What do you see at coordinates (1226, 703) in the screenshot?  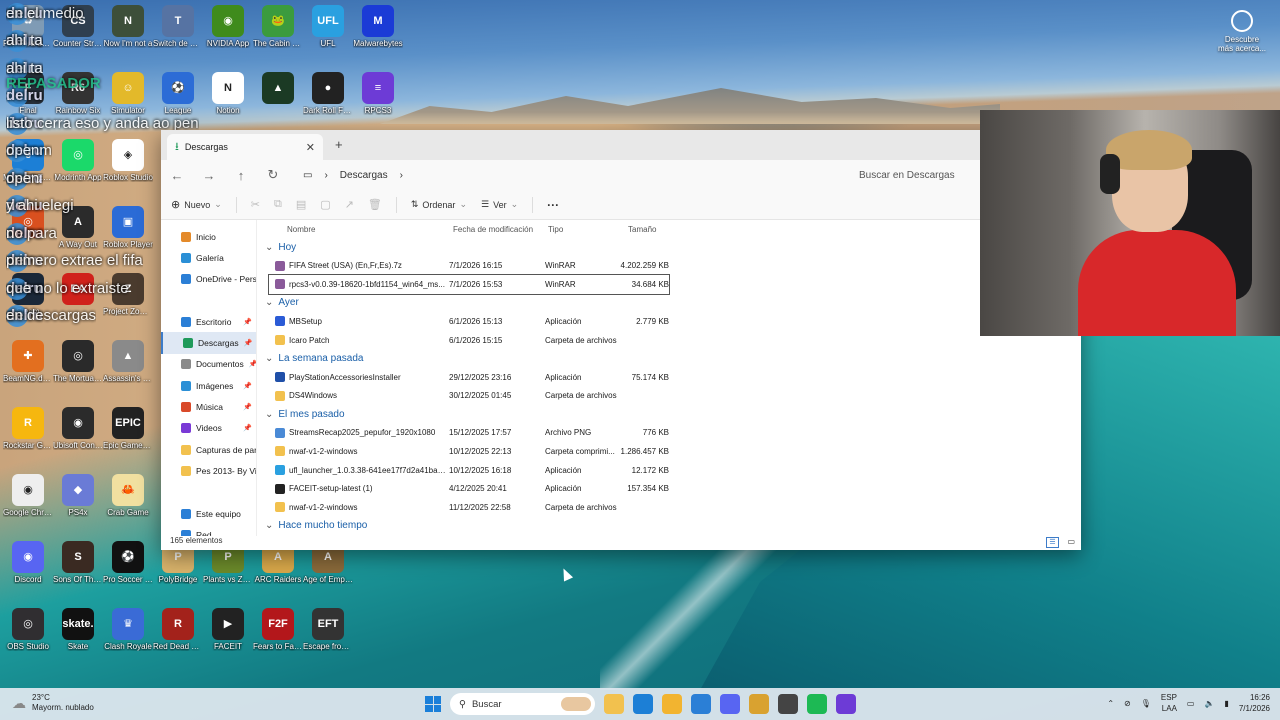 I see `battery-icon: ▮` at bounding box center [1226, 703].